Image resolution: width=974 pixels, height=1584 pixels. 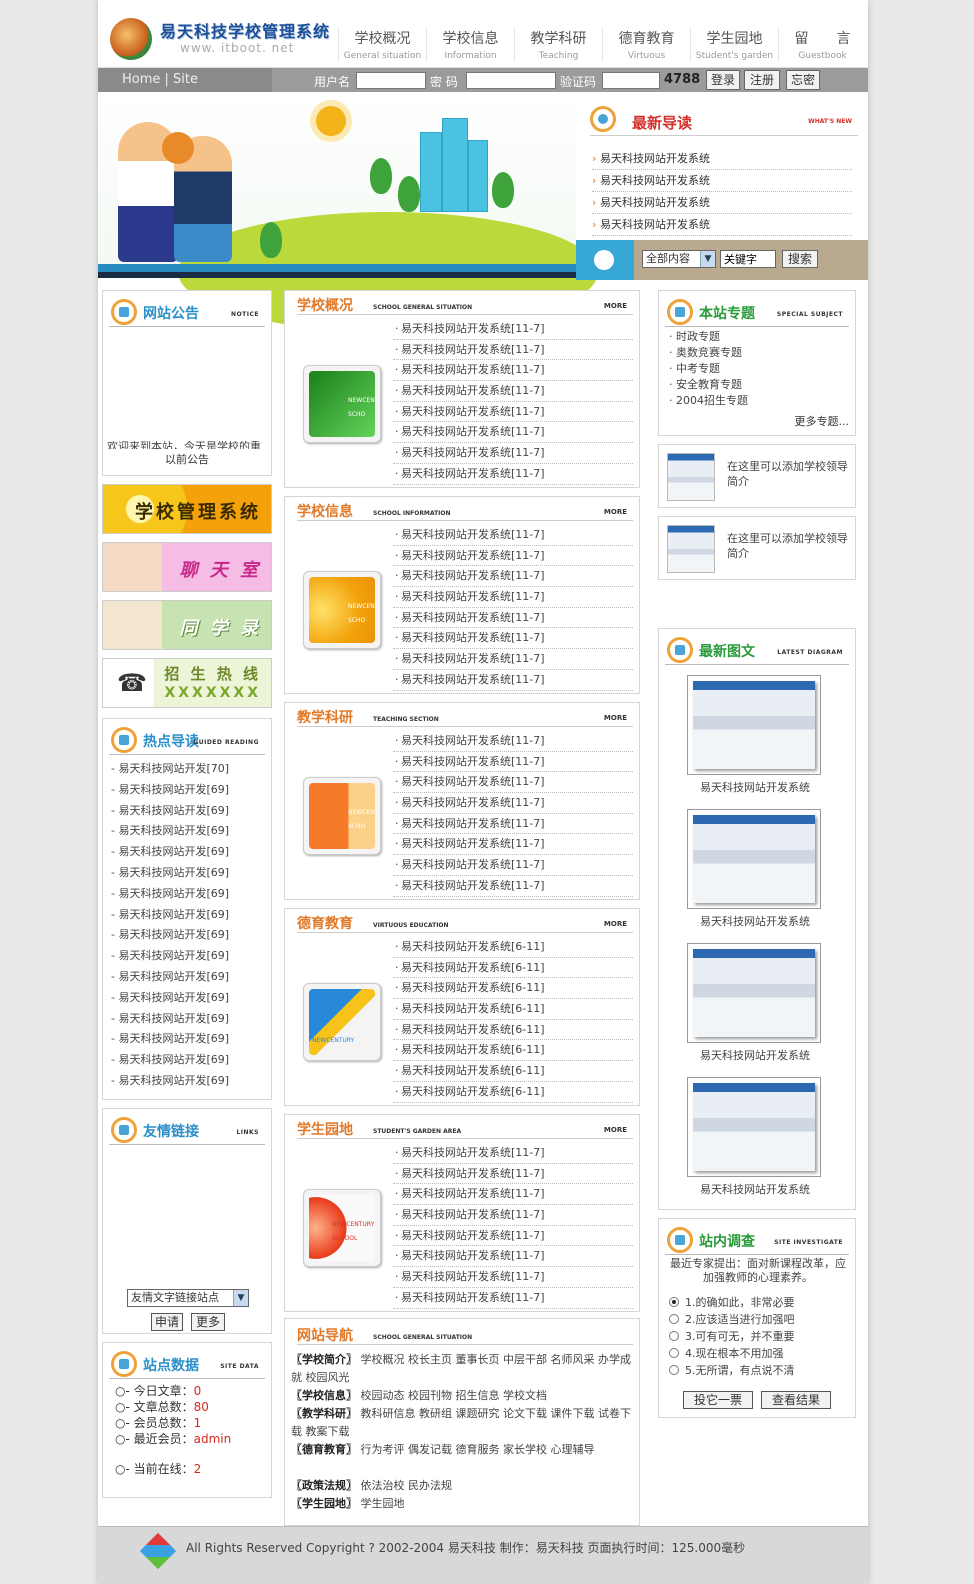 What do you see at coordinates (185, 80) in the screenshot?
I see `home-site-link: Home | Site` at bounding box center [185, 80].